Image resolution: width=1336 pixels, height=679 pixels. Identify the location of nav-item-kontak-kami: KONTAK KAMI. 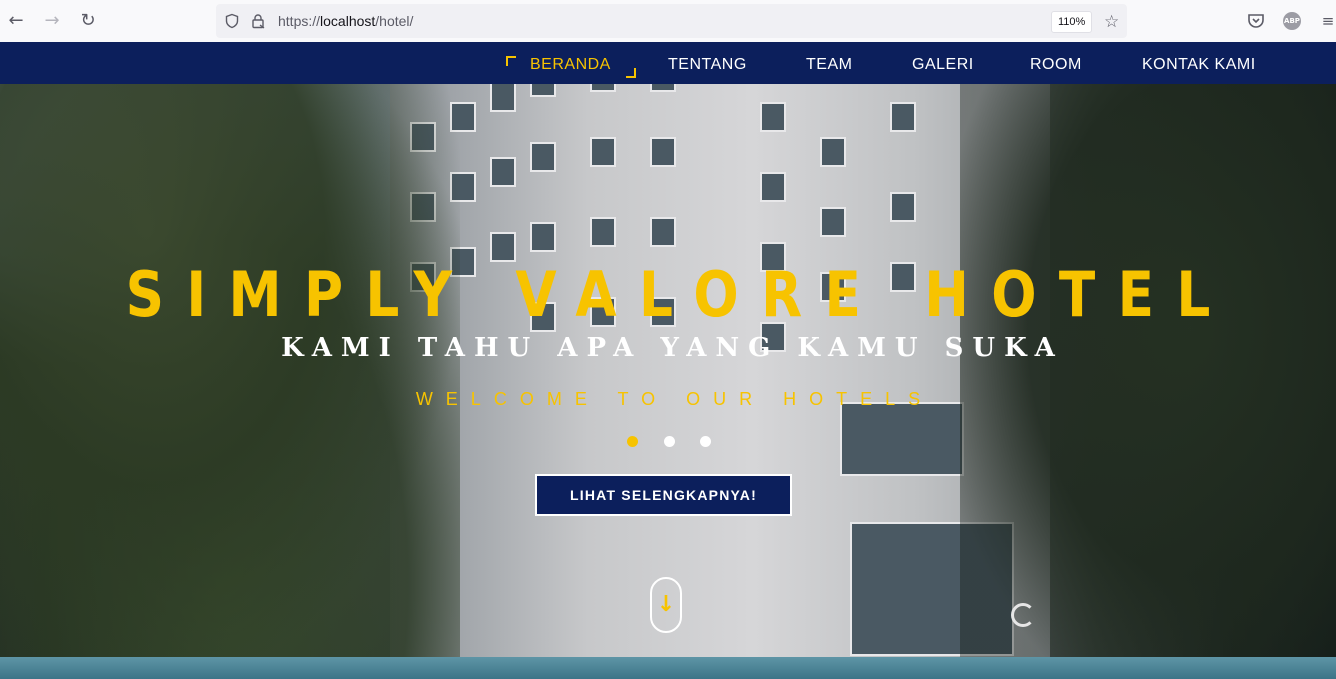
(1199, 65).